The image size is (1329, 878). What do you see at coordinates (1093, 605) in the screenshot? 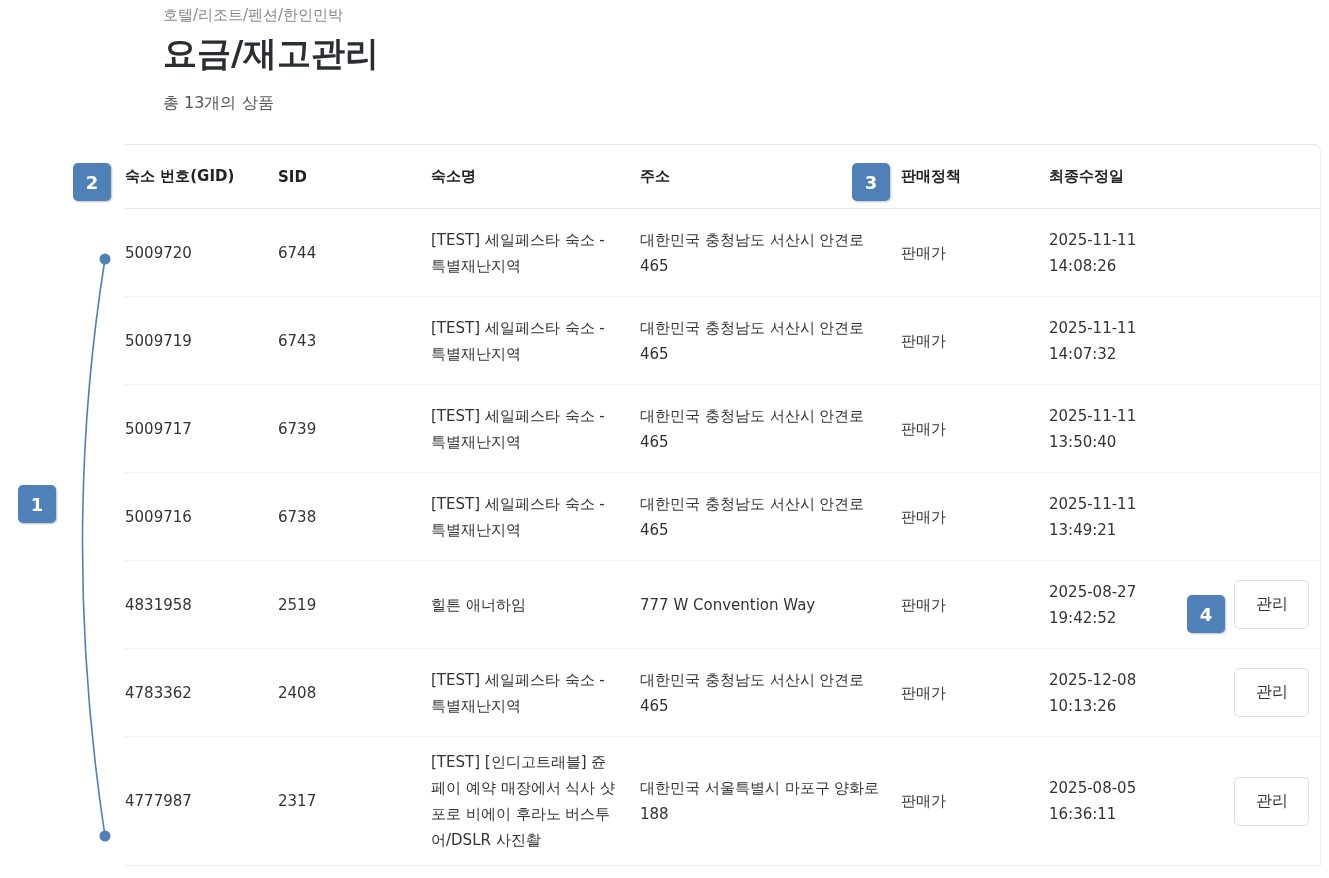
I see `table-cell-text: 2025-08-27 19:42:52` at bounding box center [1093, 605].